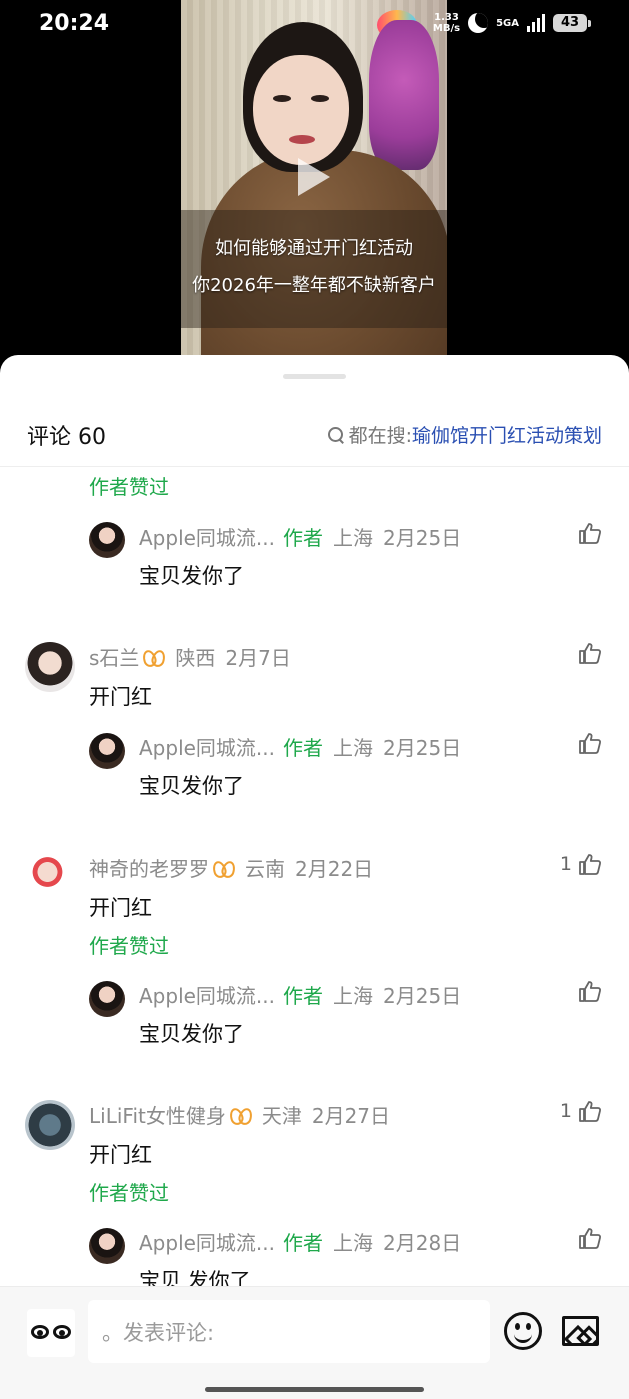  Describe the element at coordinates (446, 28) in the screenshot. I see `net-speed-unit: MB/s` at that location.